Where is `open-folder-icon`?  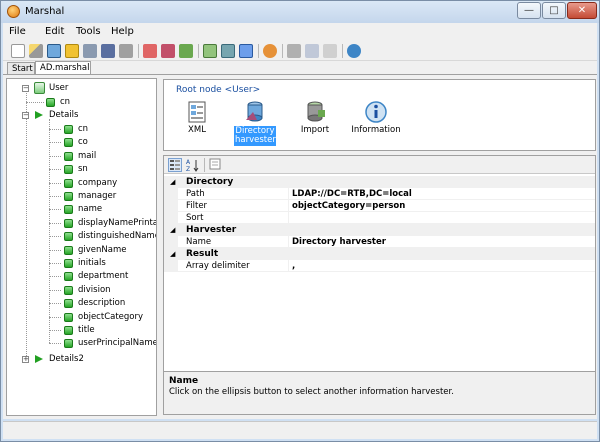 open-folder-icon is located at coordinates (72, 51).